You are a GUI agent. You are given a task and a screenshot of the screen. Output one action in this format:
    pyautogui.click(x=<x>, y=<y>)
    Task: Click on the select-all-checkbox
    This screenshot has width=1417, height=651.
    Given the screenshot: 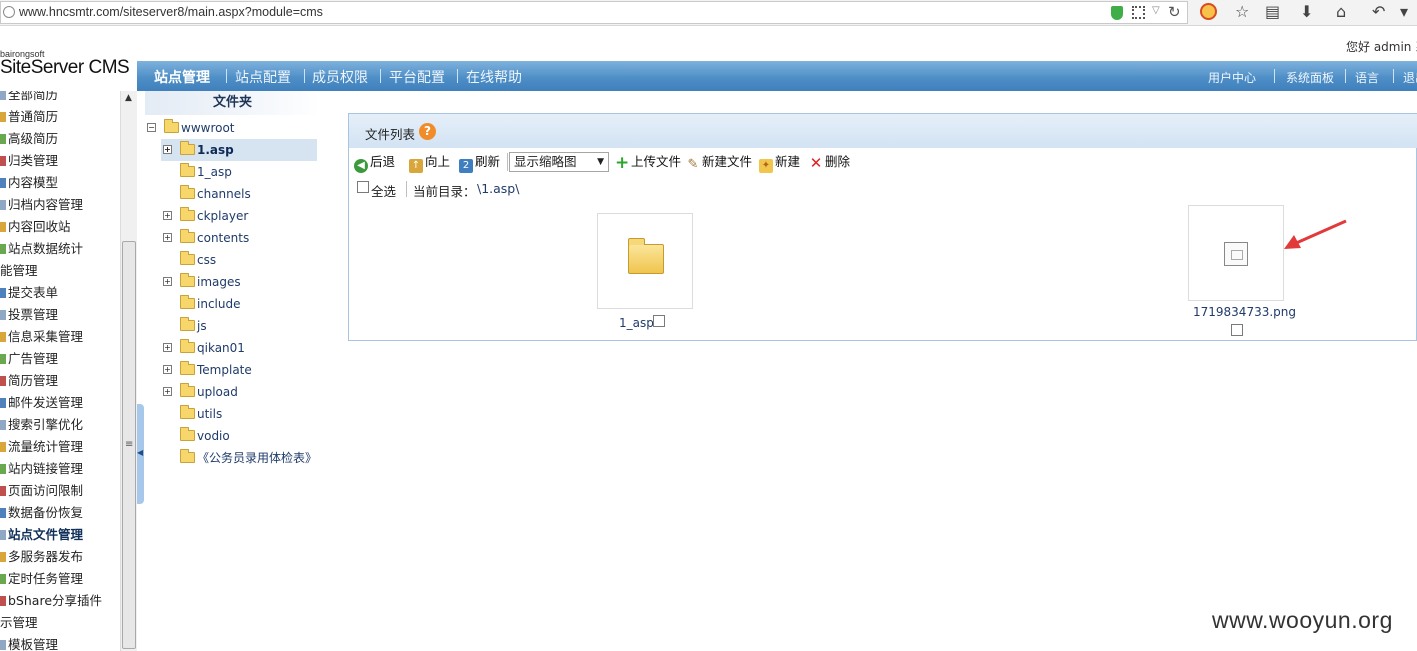 What is the action you would take?
    pyautogui.click(x=363, y=187)
    